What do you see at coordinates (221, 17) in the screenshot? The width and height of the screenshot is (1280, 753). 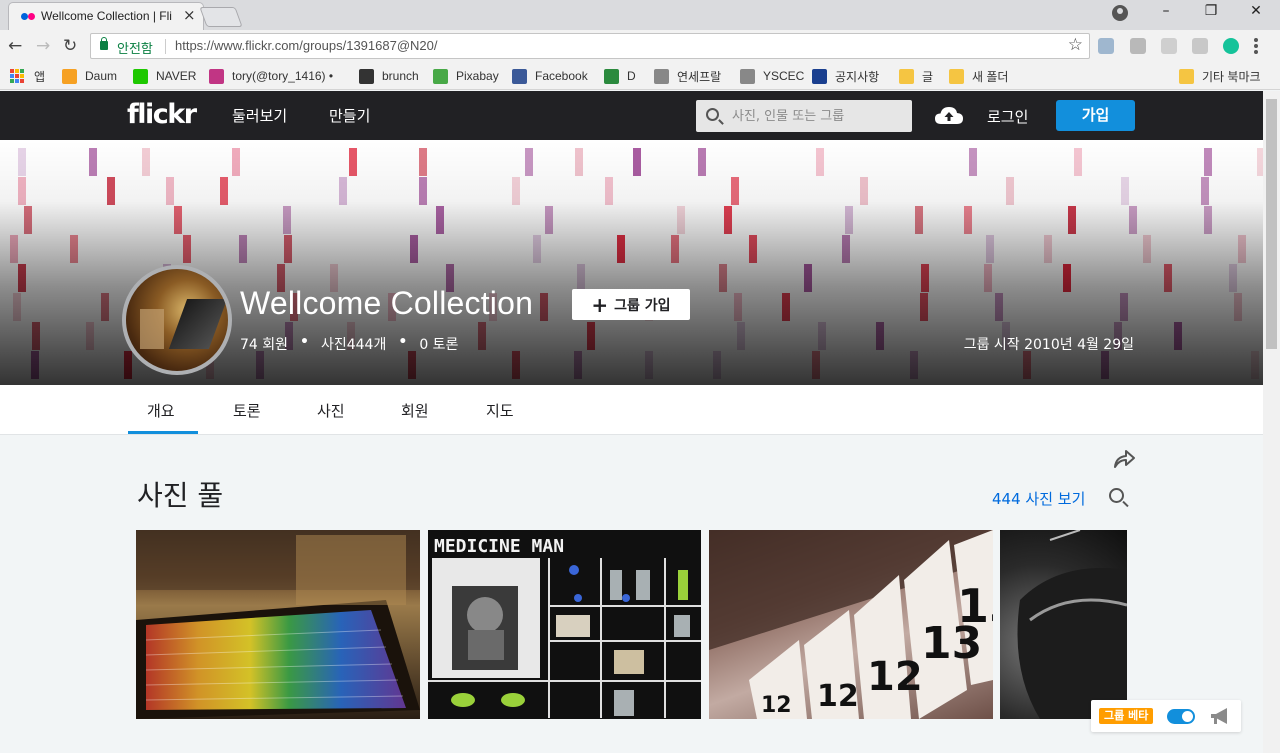 I see `new-tab-button` at bounding box center [221, 17].